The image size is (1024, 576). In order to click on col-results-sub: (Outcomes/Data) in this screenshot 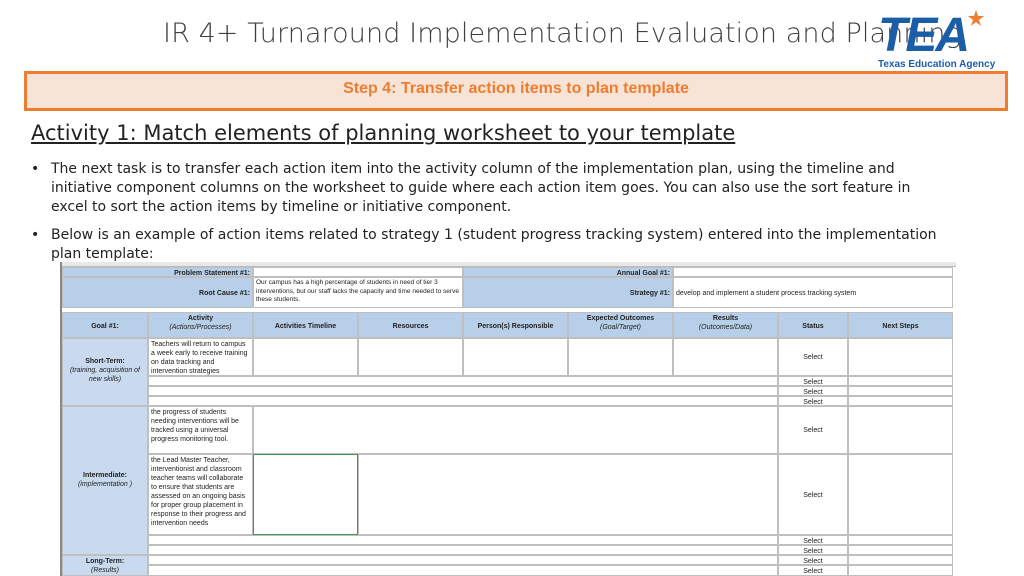, I will do `click(725, 327)`.